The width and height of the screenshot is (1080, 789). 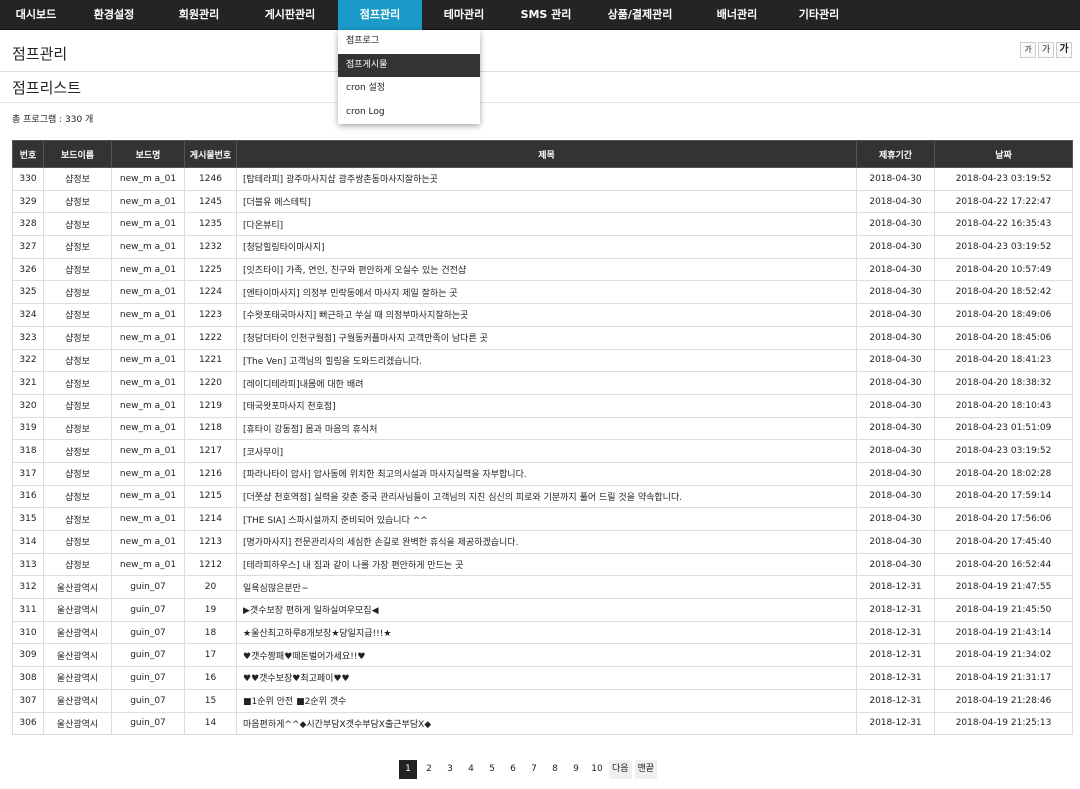 I want to click on cell-subject: ★울산최고하루8개보장★당일지급!!!★, so click(x=546, y=632).